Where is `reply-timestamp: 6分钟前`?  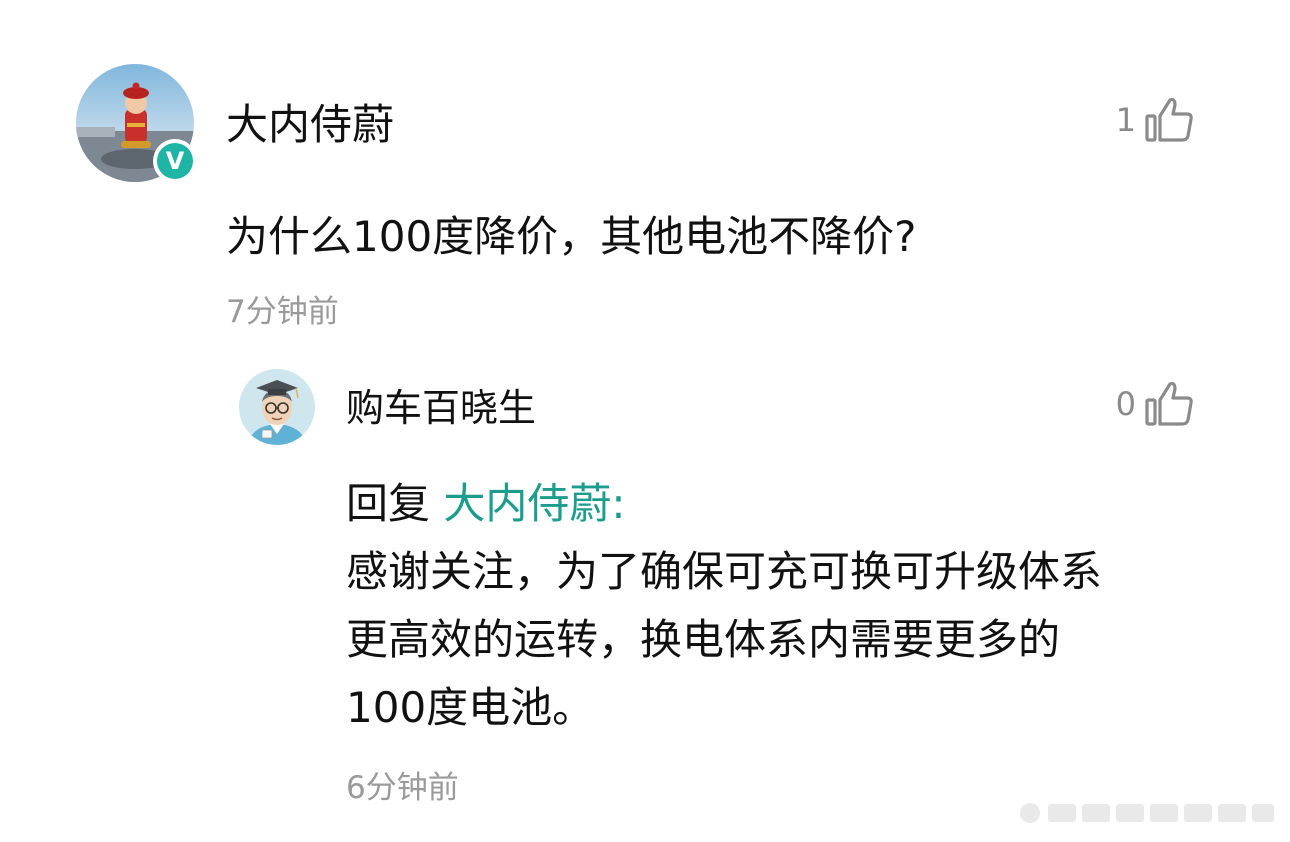 reply-timestamp: 6分钟前 is located at coordinates (402, 788).